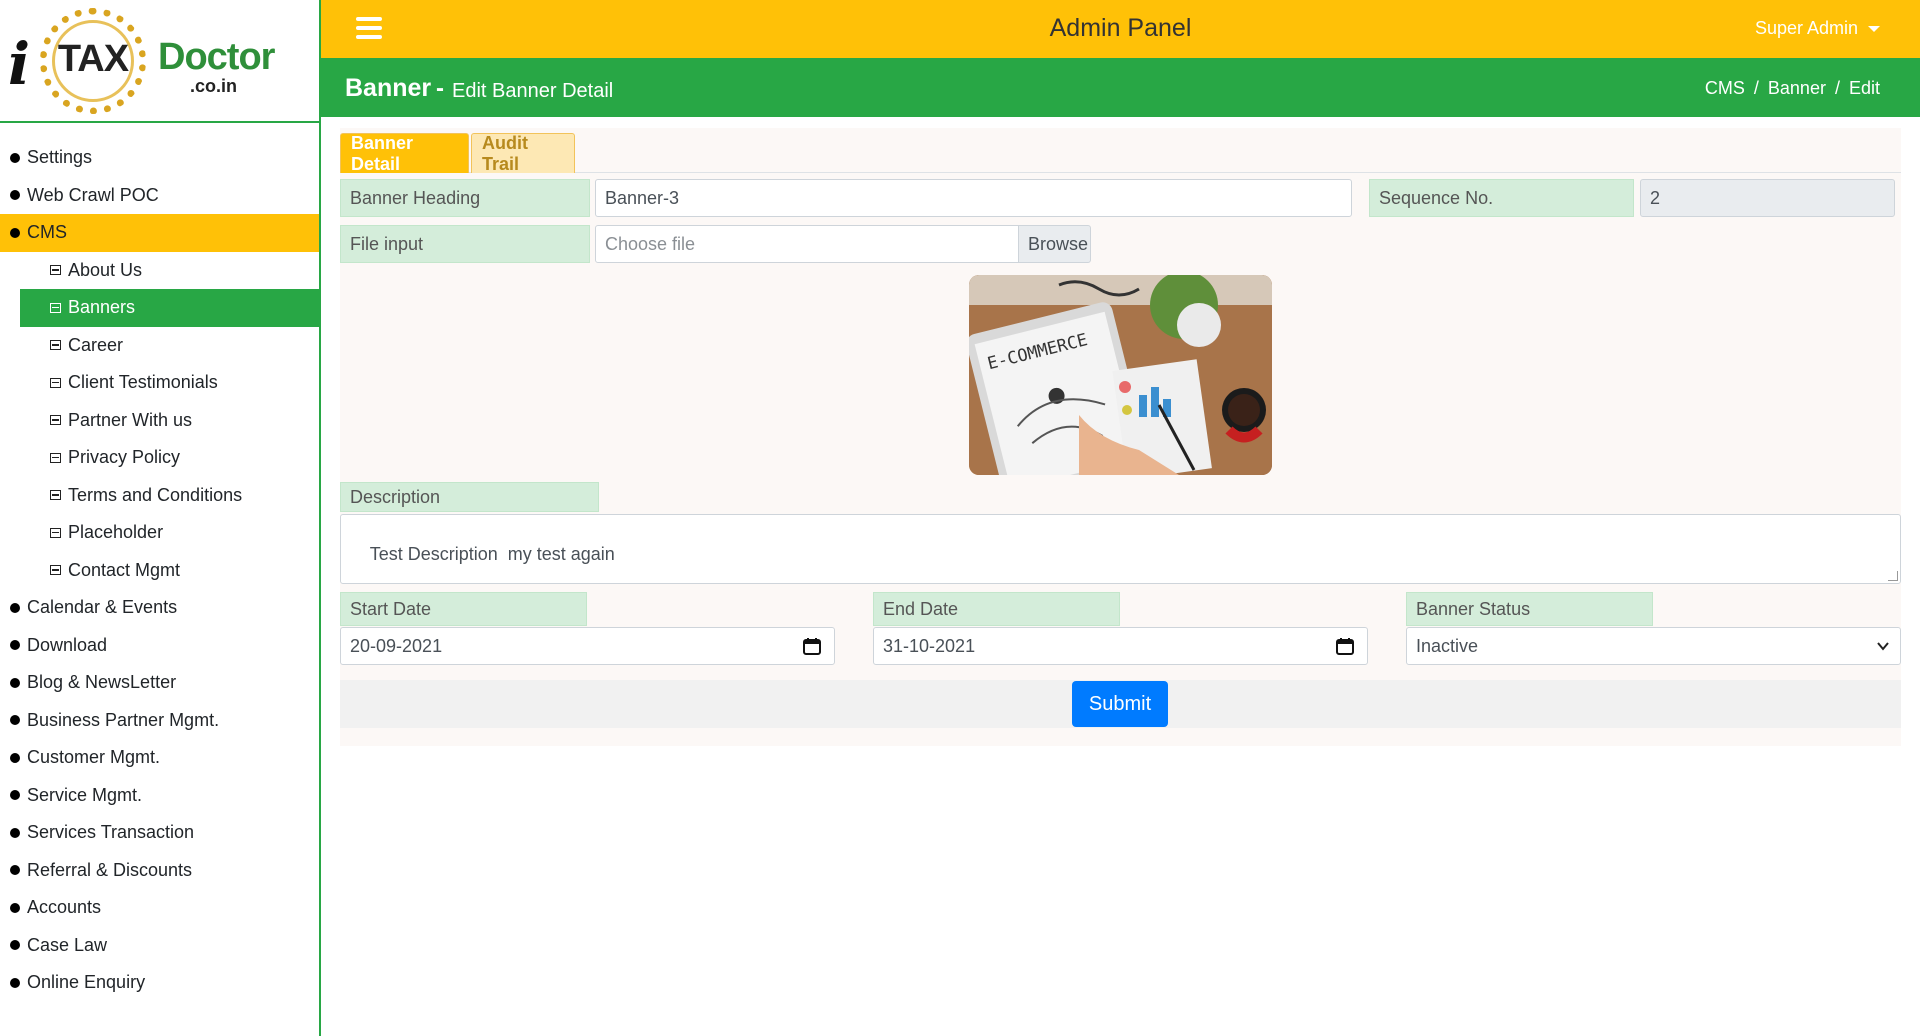  What do you see at coordinates (110, 869) in the screenshot?
I see `sidebar-item-label: Referral & Discounts` at bounding box center [110, 869].